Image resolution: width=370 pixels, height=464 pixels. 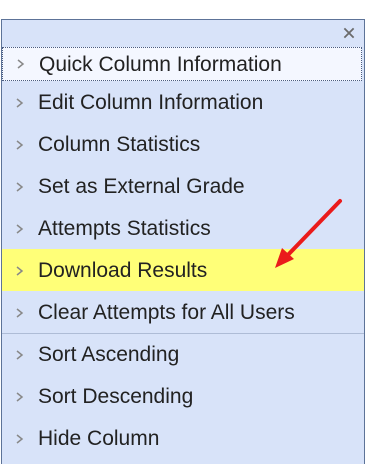 I want to click on menu-item-label: Sort Descending, so click(x=116, y=396).